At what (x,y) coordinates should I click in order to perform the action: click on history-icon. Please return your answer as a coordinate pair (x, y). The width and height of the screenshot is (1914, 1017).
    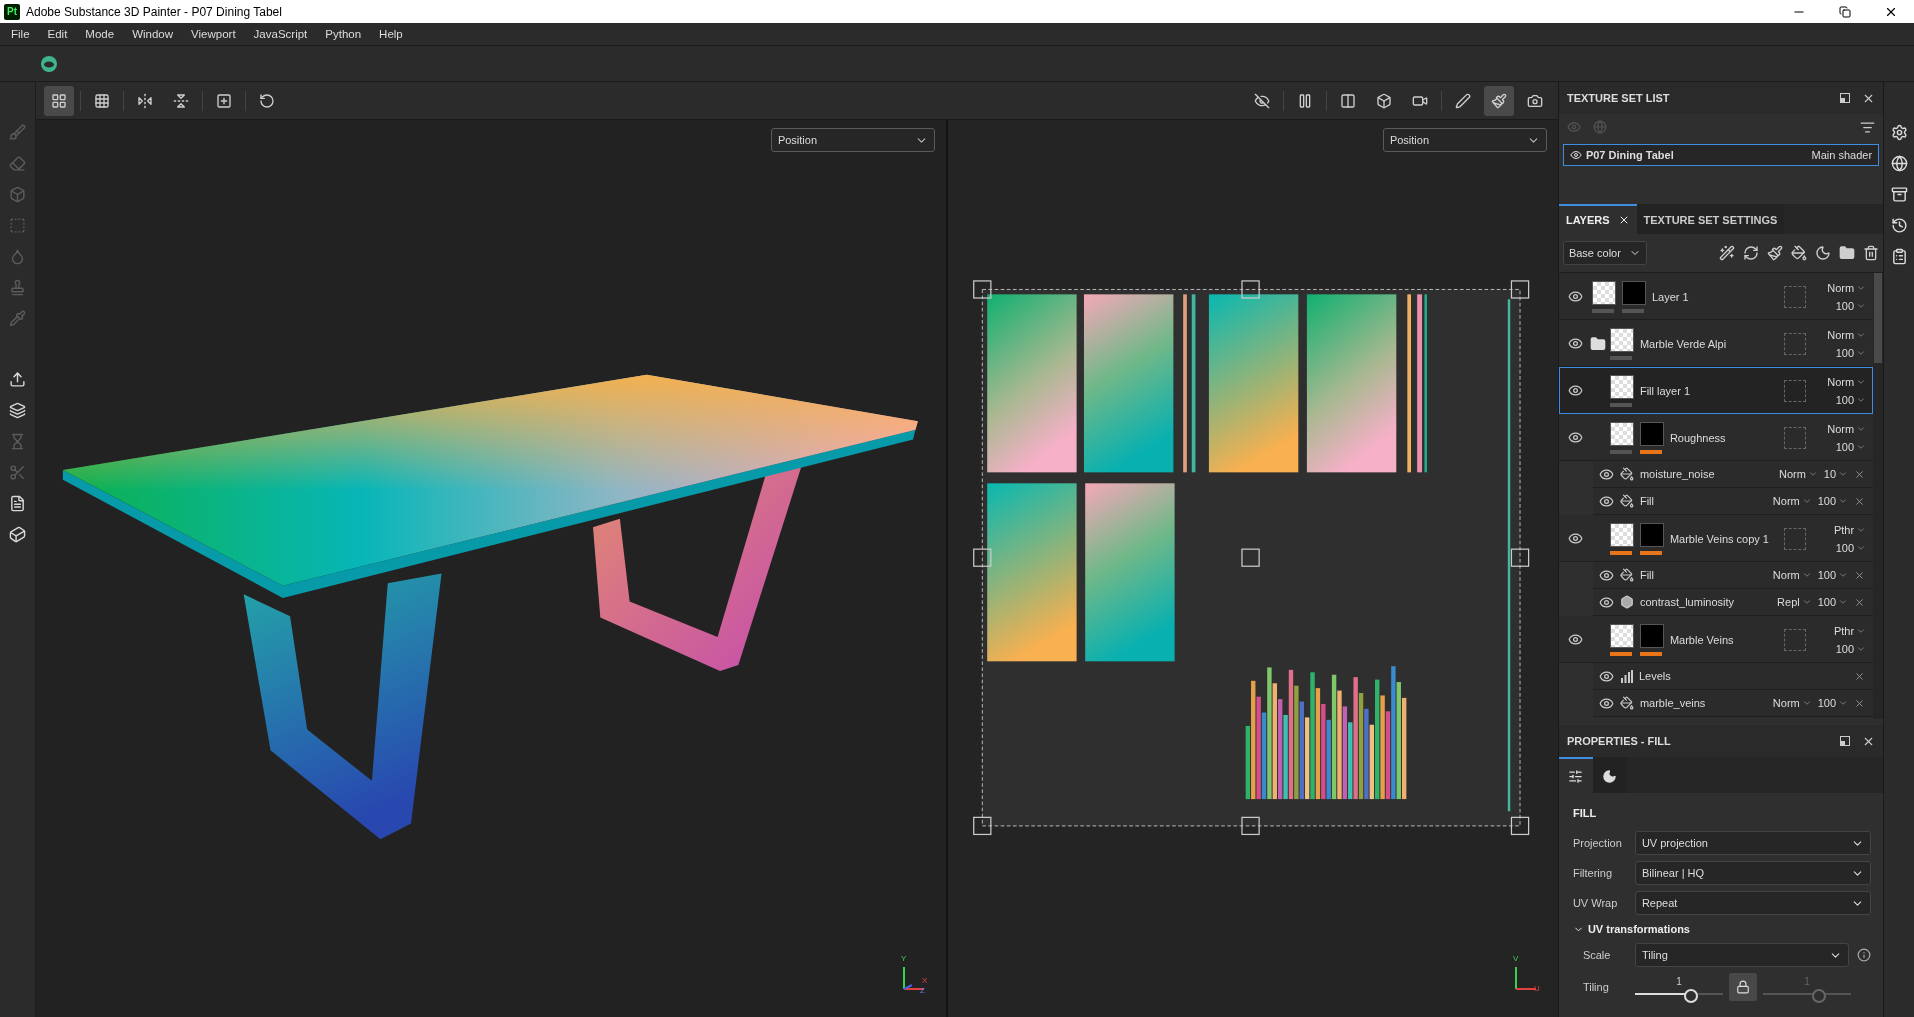
    Looking at the image, I should click on (1899, 225).